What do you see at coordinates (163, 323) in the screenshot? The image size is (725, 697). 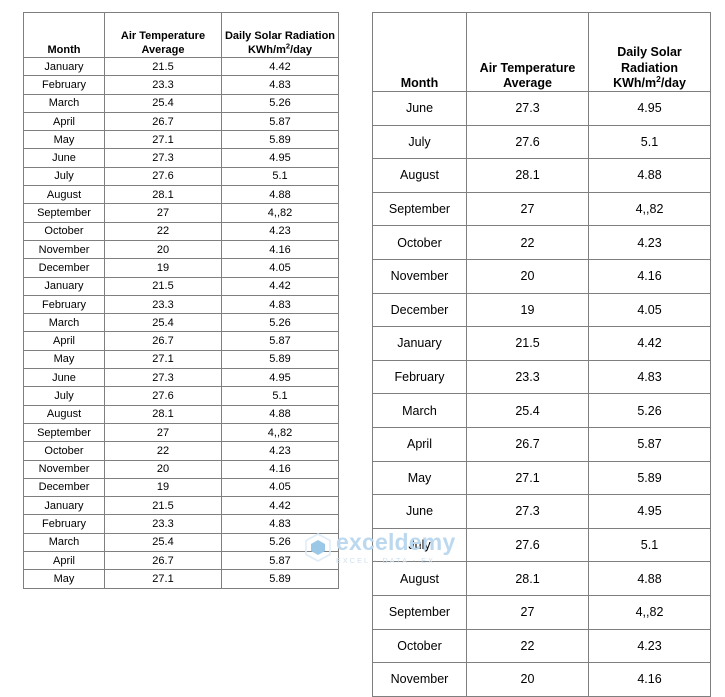 I see `cell-air-temperature: 25.4` at bounding box center [163, 323].